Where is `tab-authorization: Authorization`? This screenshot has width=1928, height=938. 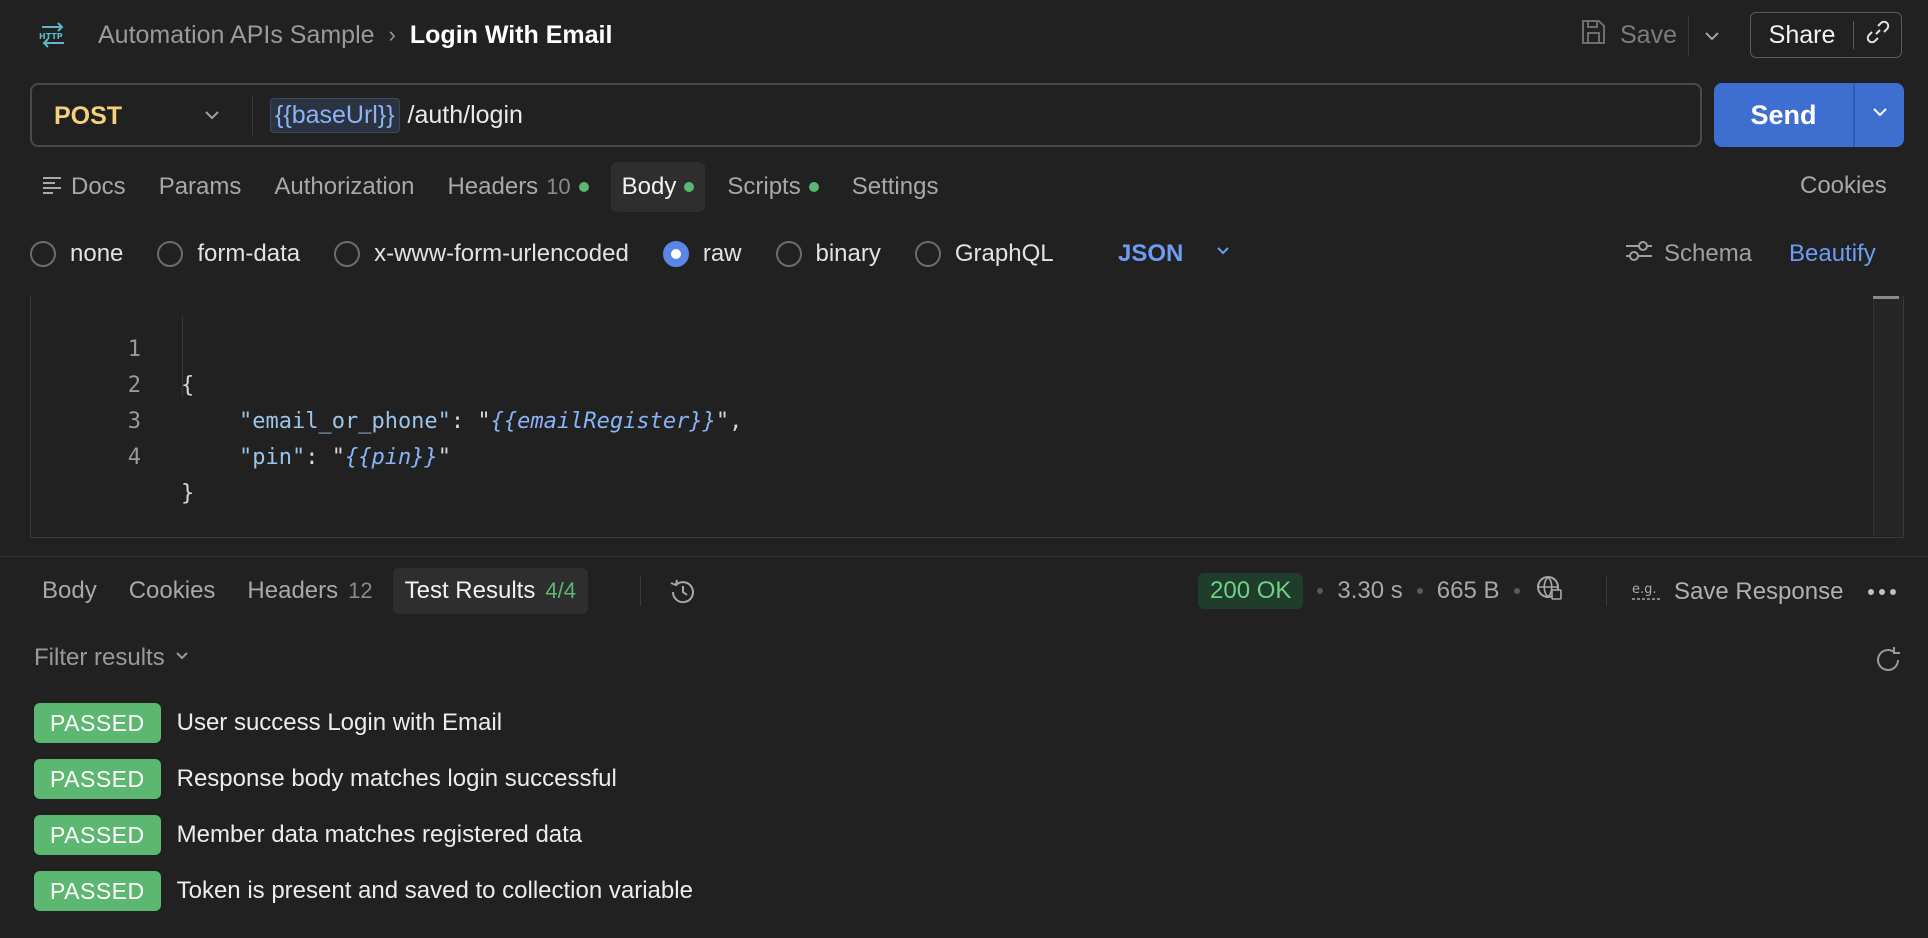
tab-authorization: Authorization is located at coordinates (344, 187).